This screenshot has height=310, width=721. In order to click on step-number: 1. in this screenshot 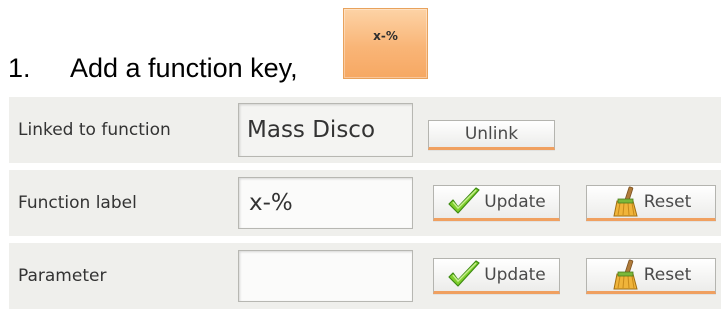, I will do `click(19, 68)`.